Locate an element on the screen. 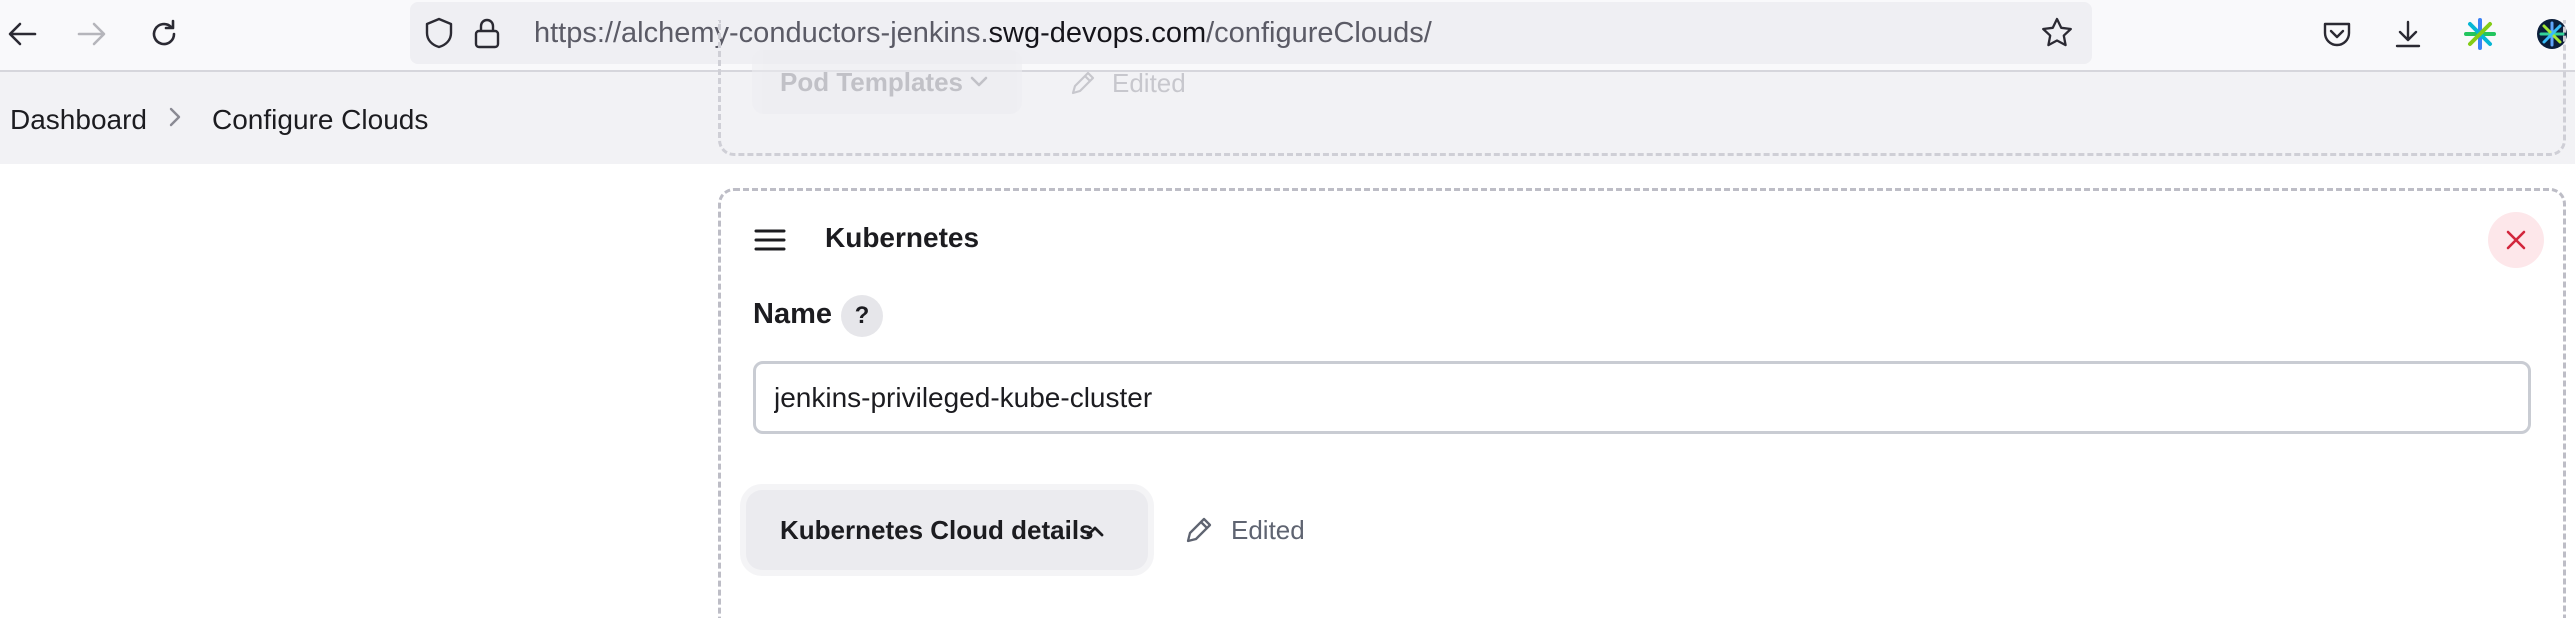 Image resolution: width=2575 pixels, height=618 pixels. breadcrumb-configure-clouds: Configure Clouds is located at coordinates (320, 118).